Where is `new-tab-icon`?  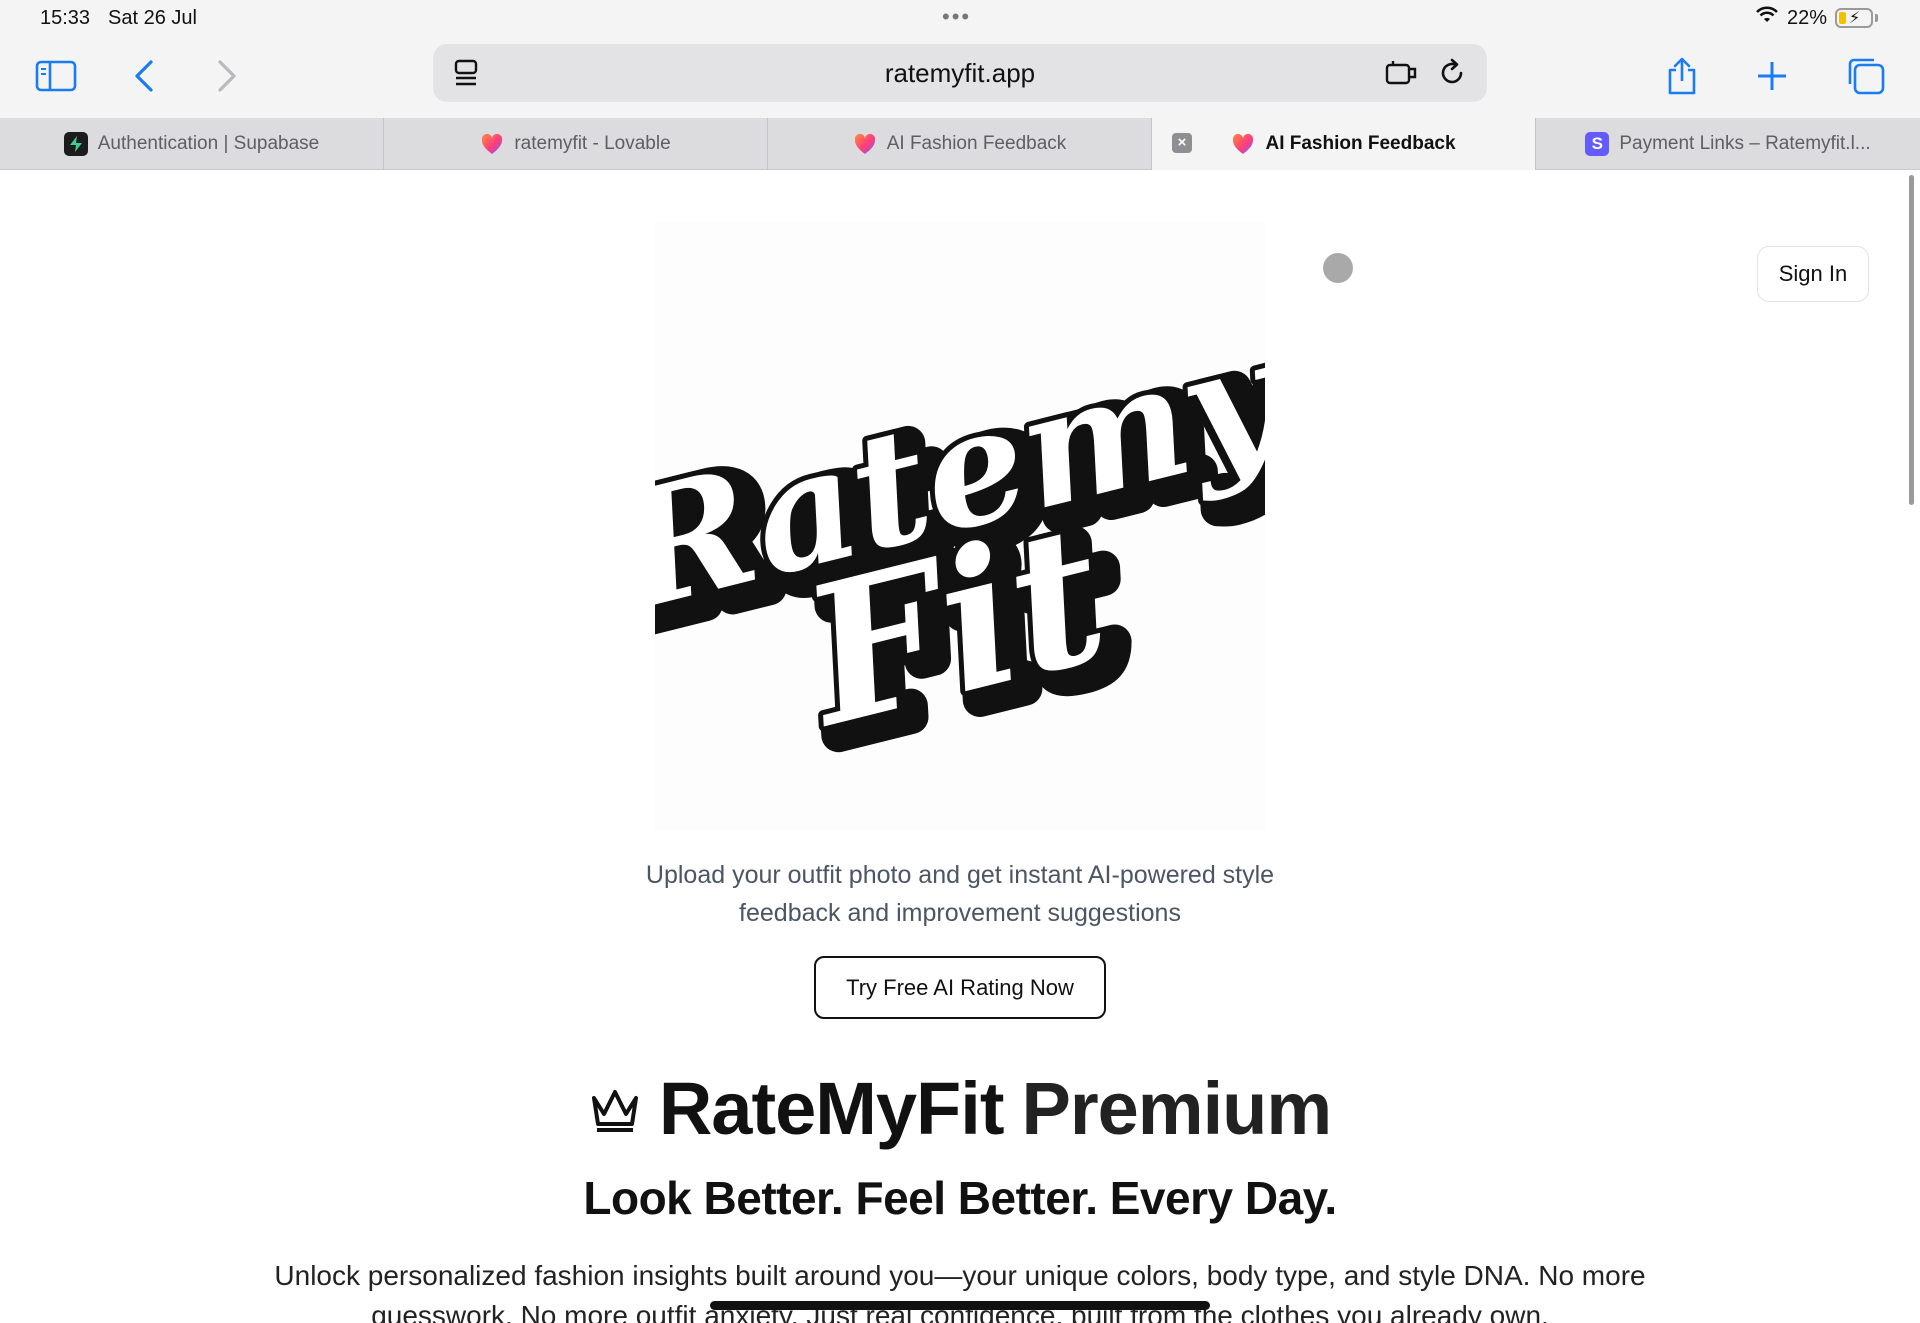 new-tab-icon is located at coordinates (1772, 76).